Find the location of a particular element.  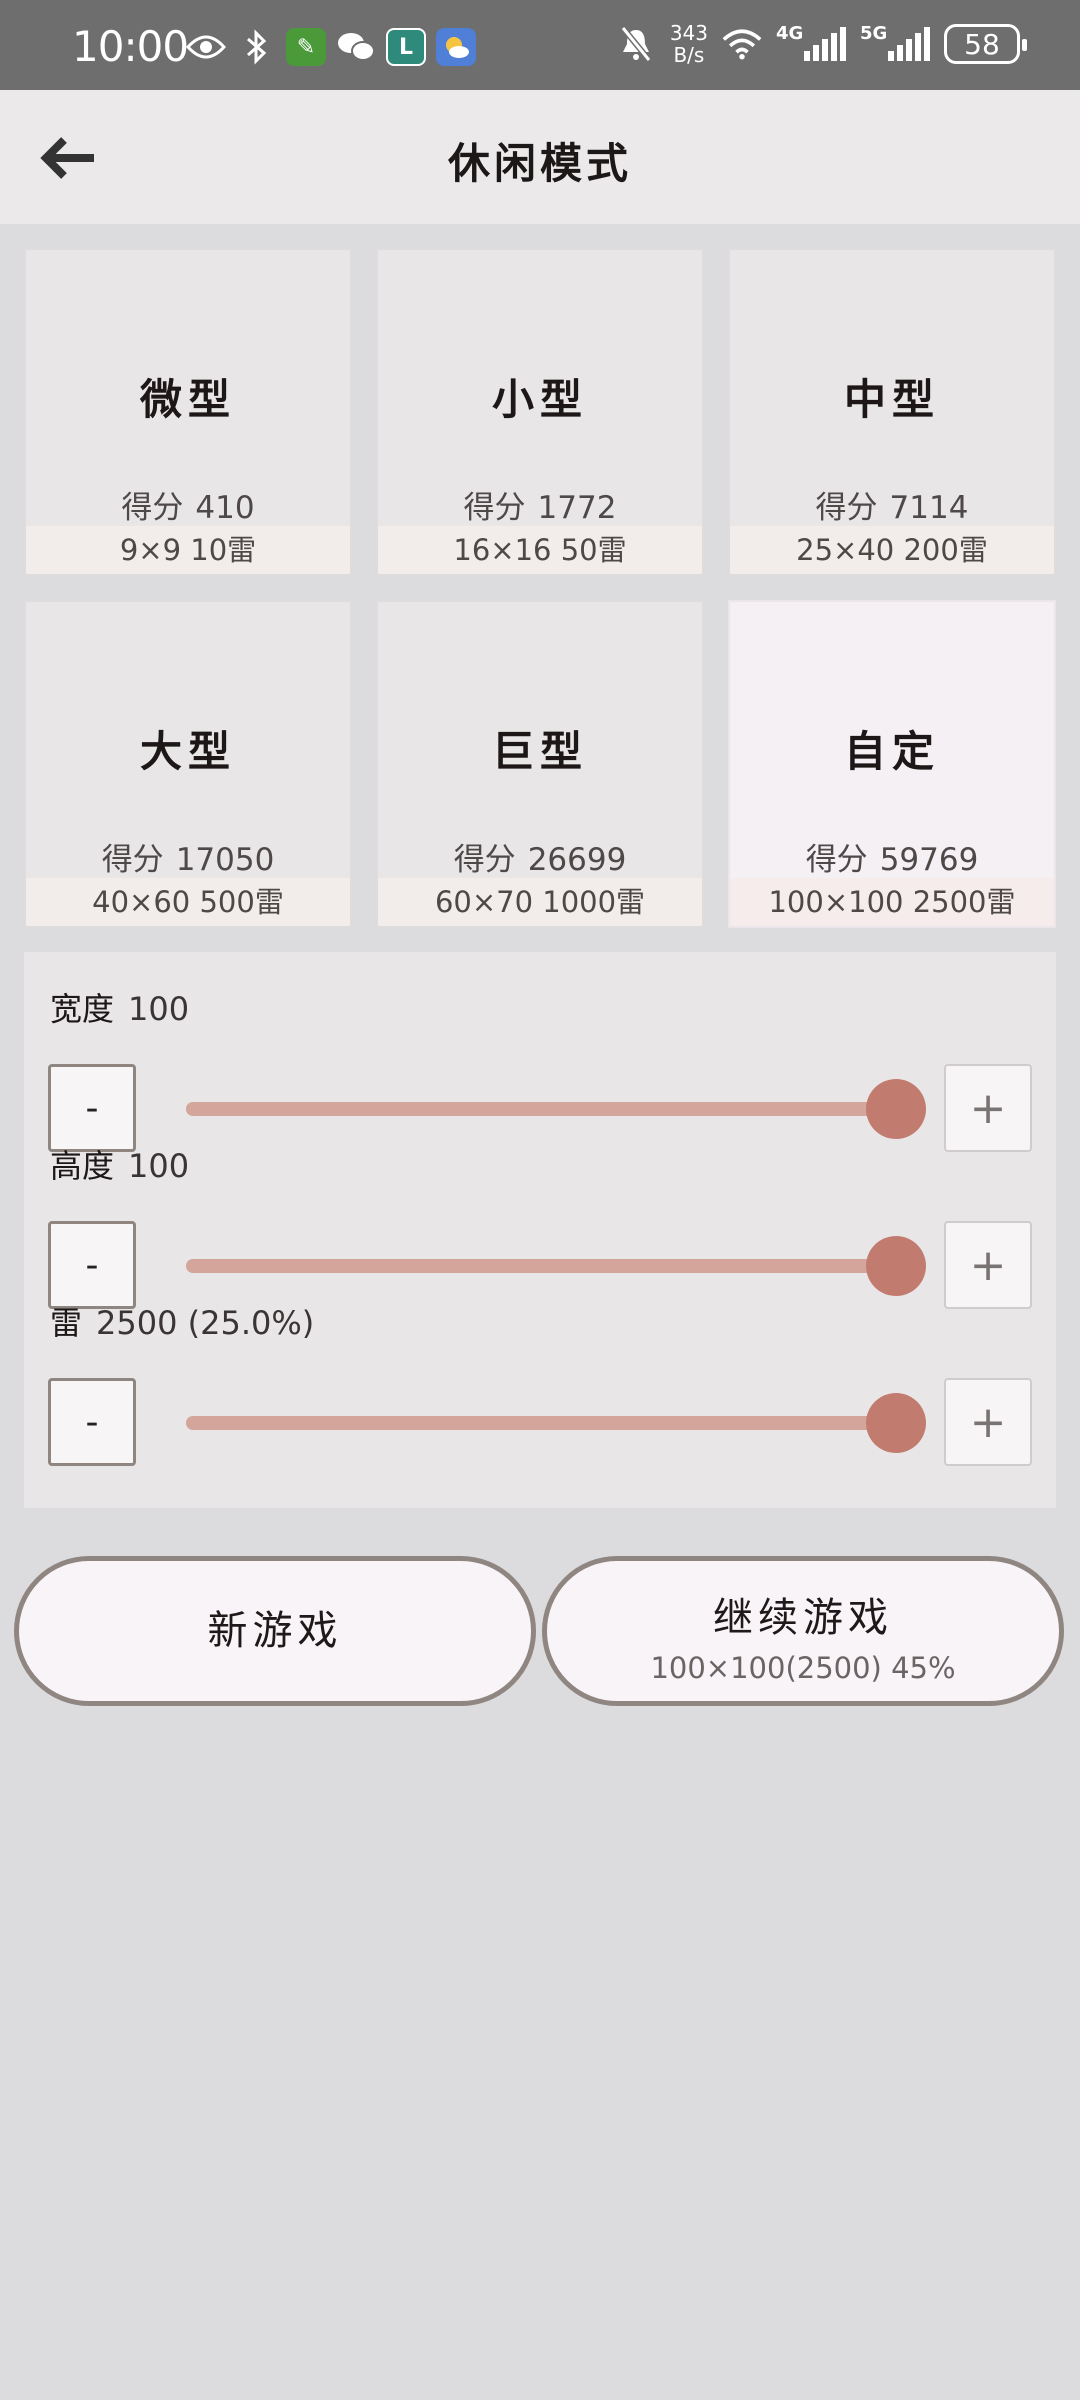

width-increase-button: + is located at coordinates (988, 1108).